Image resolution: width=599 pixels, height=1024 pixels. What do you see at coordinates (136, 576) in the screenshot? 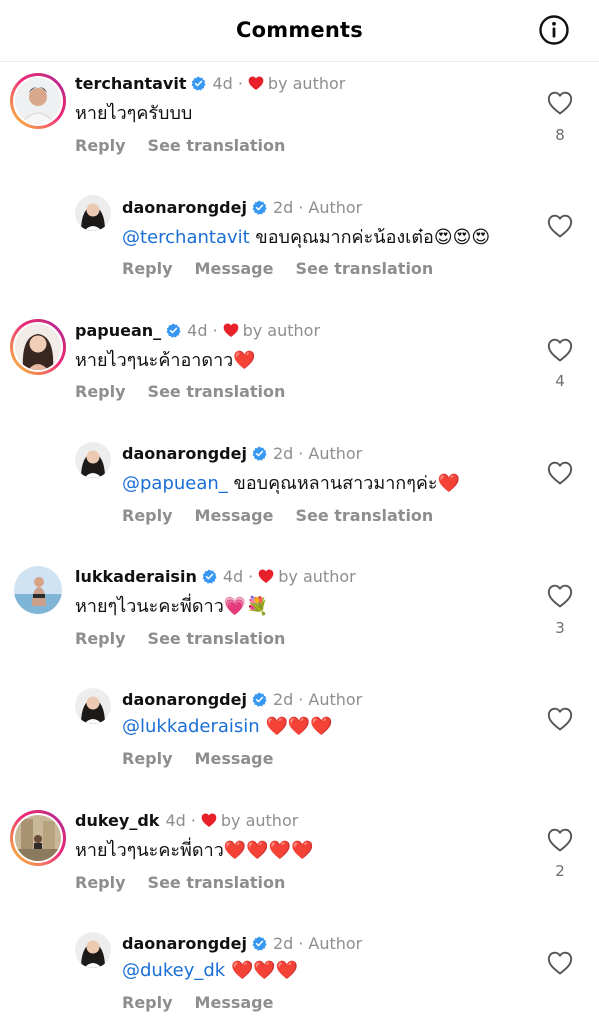
I see `comment-username: lukkaderaisin` at bounding box center [136, 576].